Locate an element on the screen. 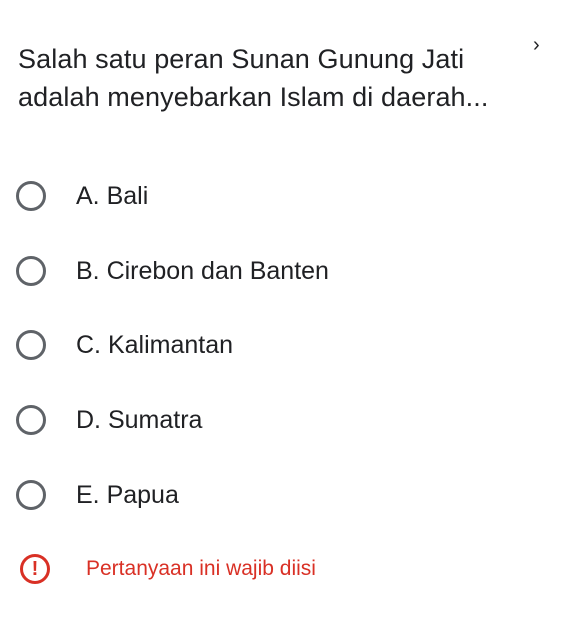 The image size is (565, 623). option-b-label: B. Cirebon dan Banten is located at coordinates (202, 270).